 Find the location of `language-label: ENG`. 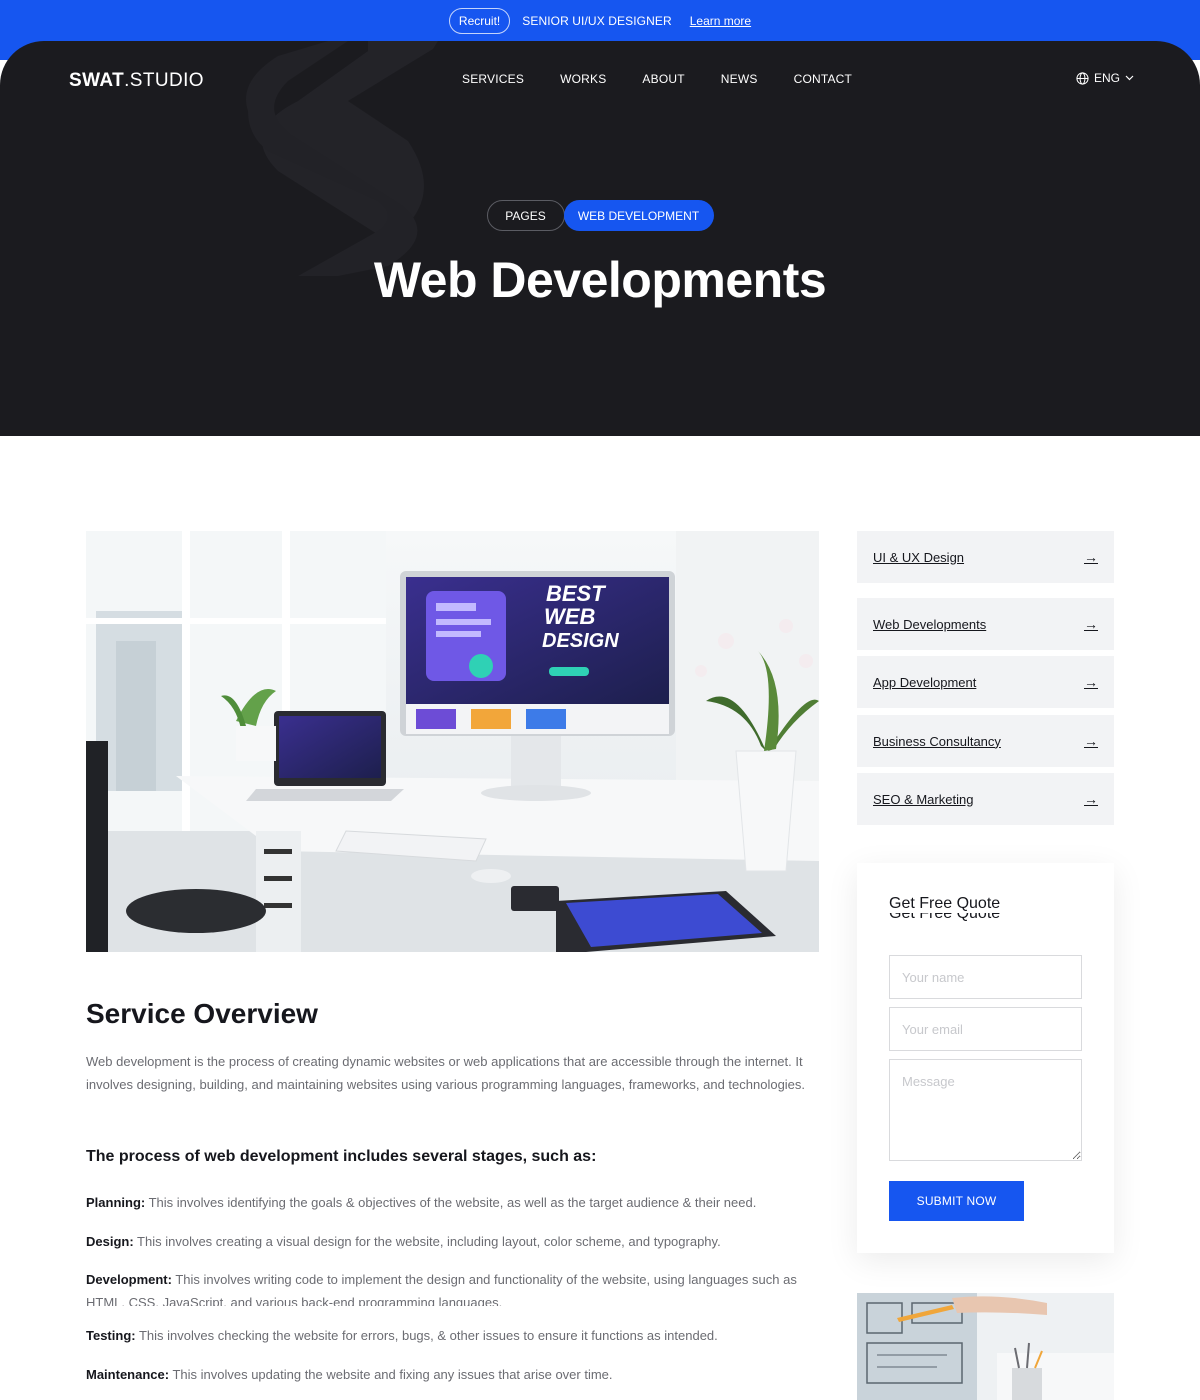

language-label: ENG is located at coordinates (1107, 78).